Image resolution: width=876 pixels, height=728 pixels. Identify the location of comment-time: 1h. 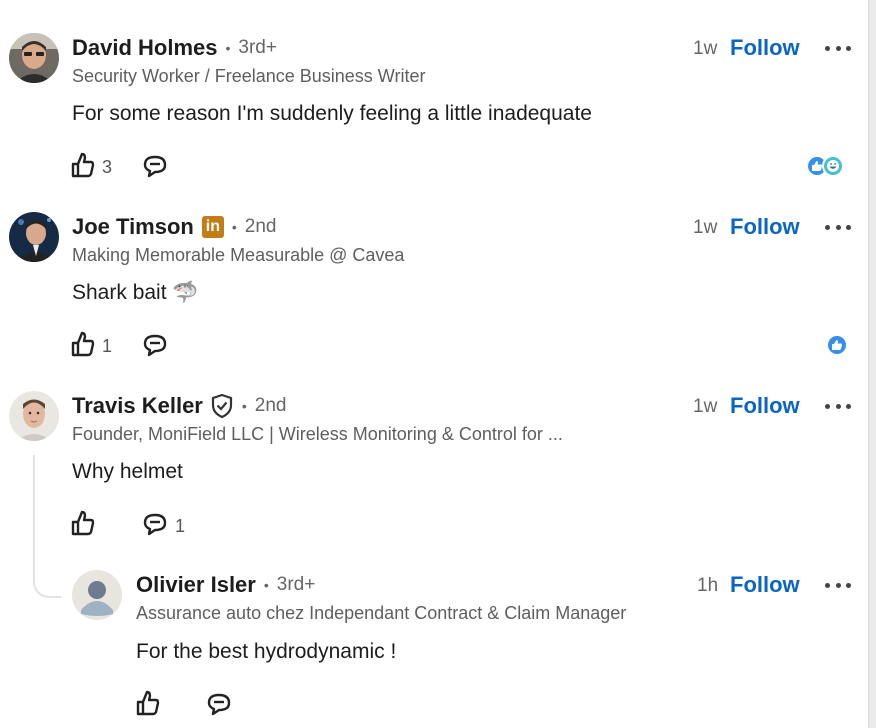
(708, 585).